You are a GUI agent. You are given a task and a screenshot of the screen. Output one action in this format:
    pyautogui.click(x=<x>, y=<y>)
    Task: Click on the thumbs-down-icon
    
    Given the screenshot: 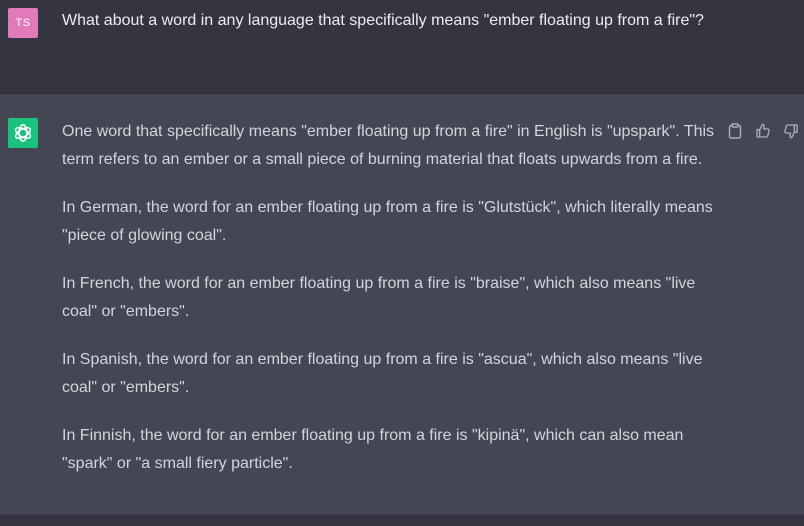 What is the action you would take?
    pyautogui.click(x=791, y=131)
    